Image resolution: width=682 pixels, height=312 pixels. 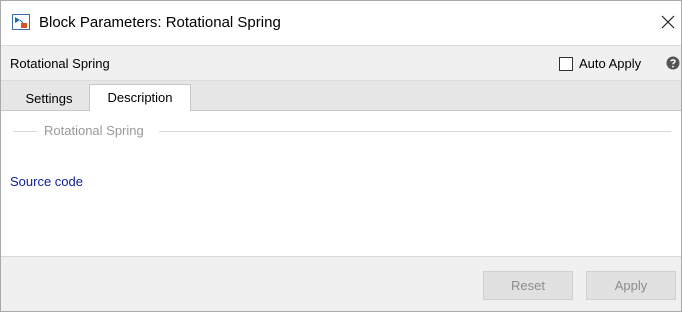 What do you see at coordinates (673, 63) in the screenshot?
I see `help-icon` at bounding box center [673, 63].